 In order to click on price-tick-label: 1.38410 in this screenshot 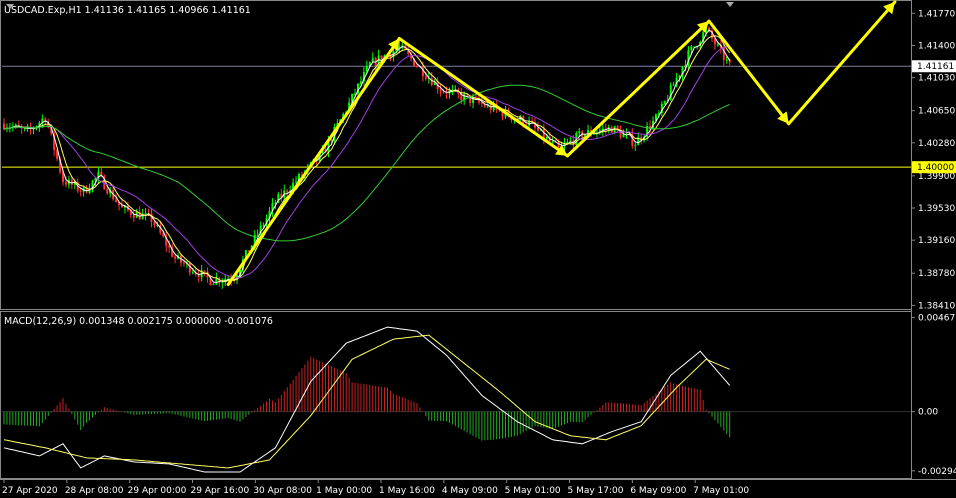, I will do `click(936, 306)`.